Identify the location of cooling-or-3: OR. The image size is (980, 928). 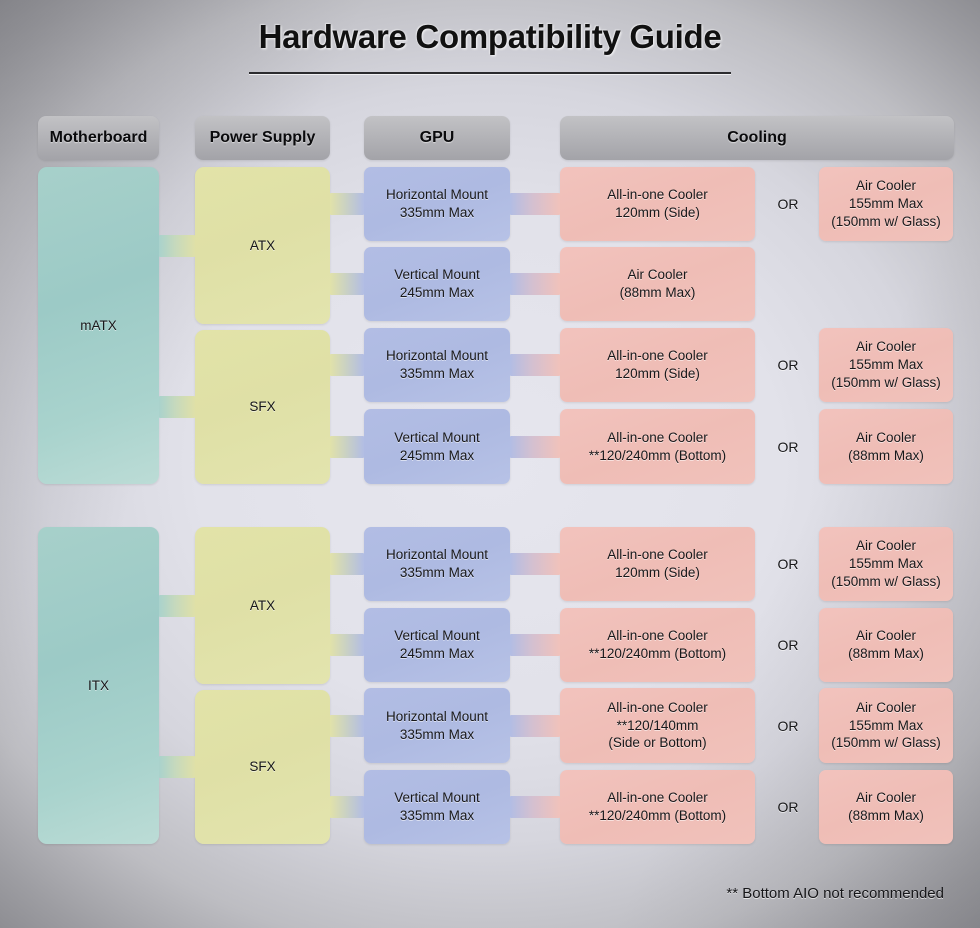
(788, 365).